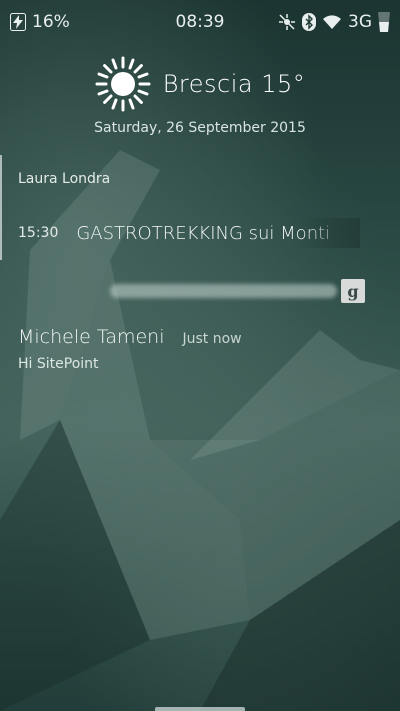 Image resolution: width=400 pixels, height=711 pixels. I want to click on cellular-icon, so click(384, 22).